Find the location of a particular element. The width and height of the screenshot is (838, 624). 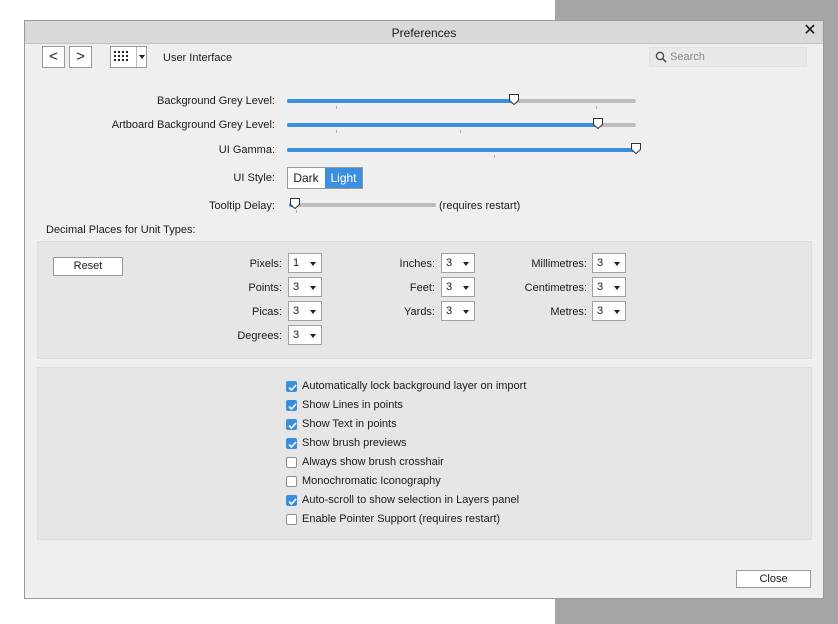

inches-label: Inches: is located at coordinates (417, 264).